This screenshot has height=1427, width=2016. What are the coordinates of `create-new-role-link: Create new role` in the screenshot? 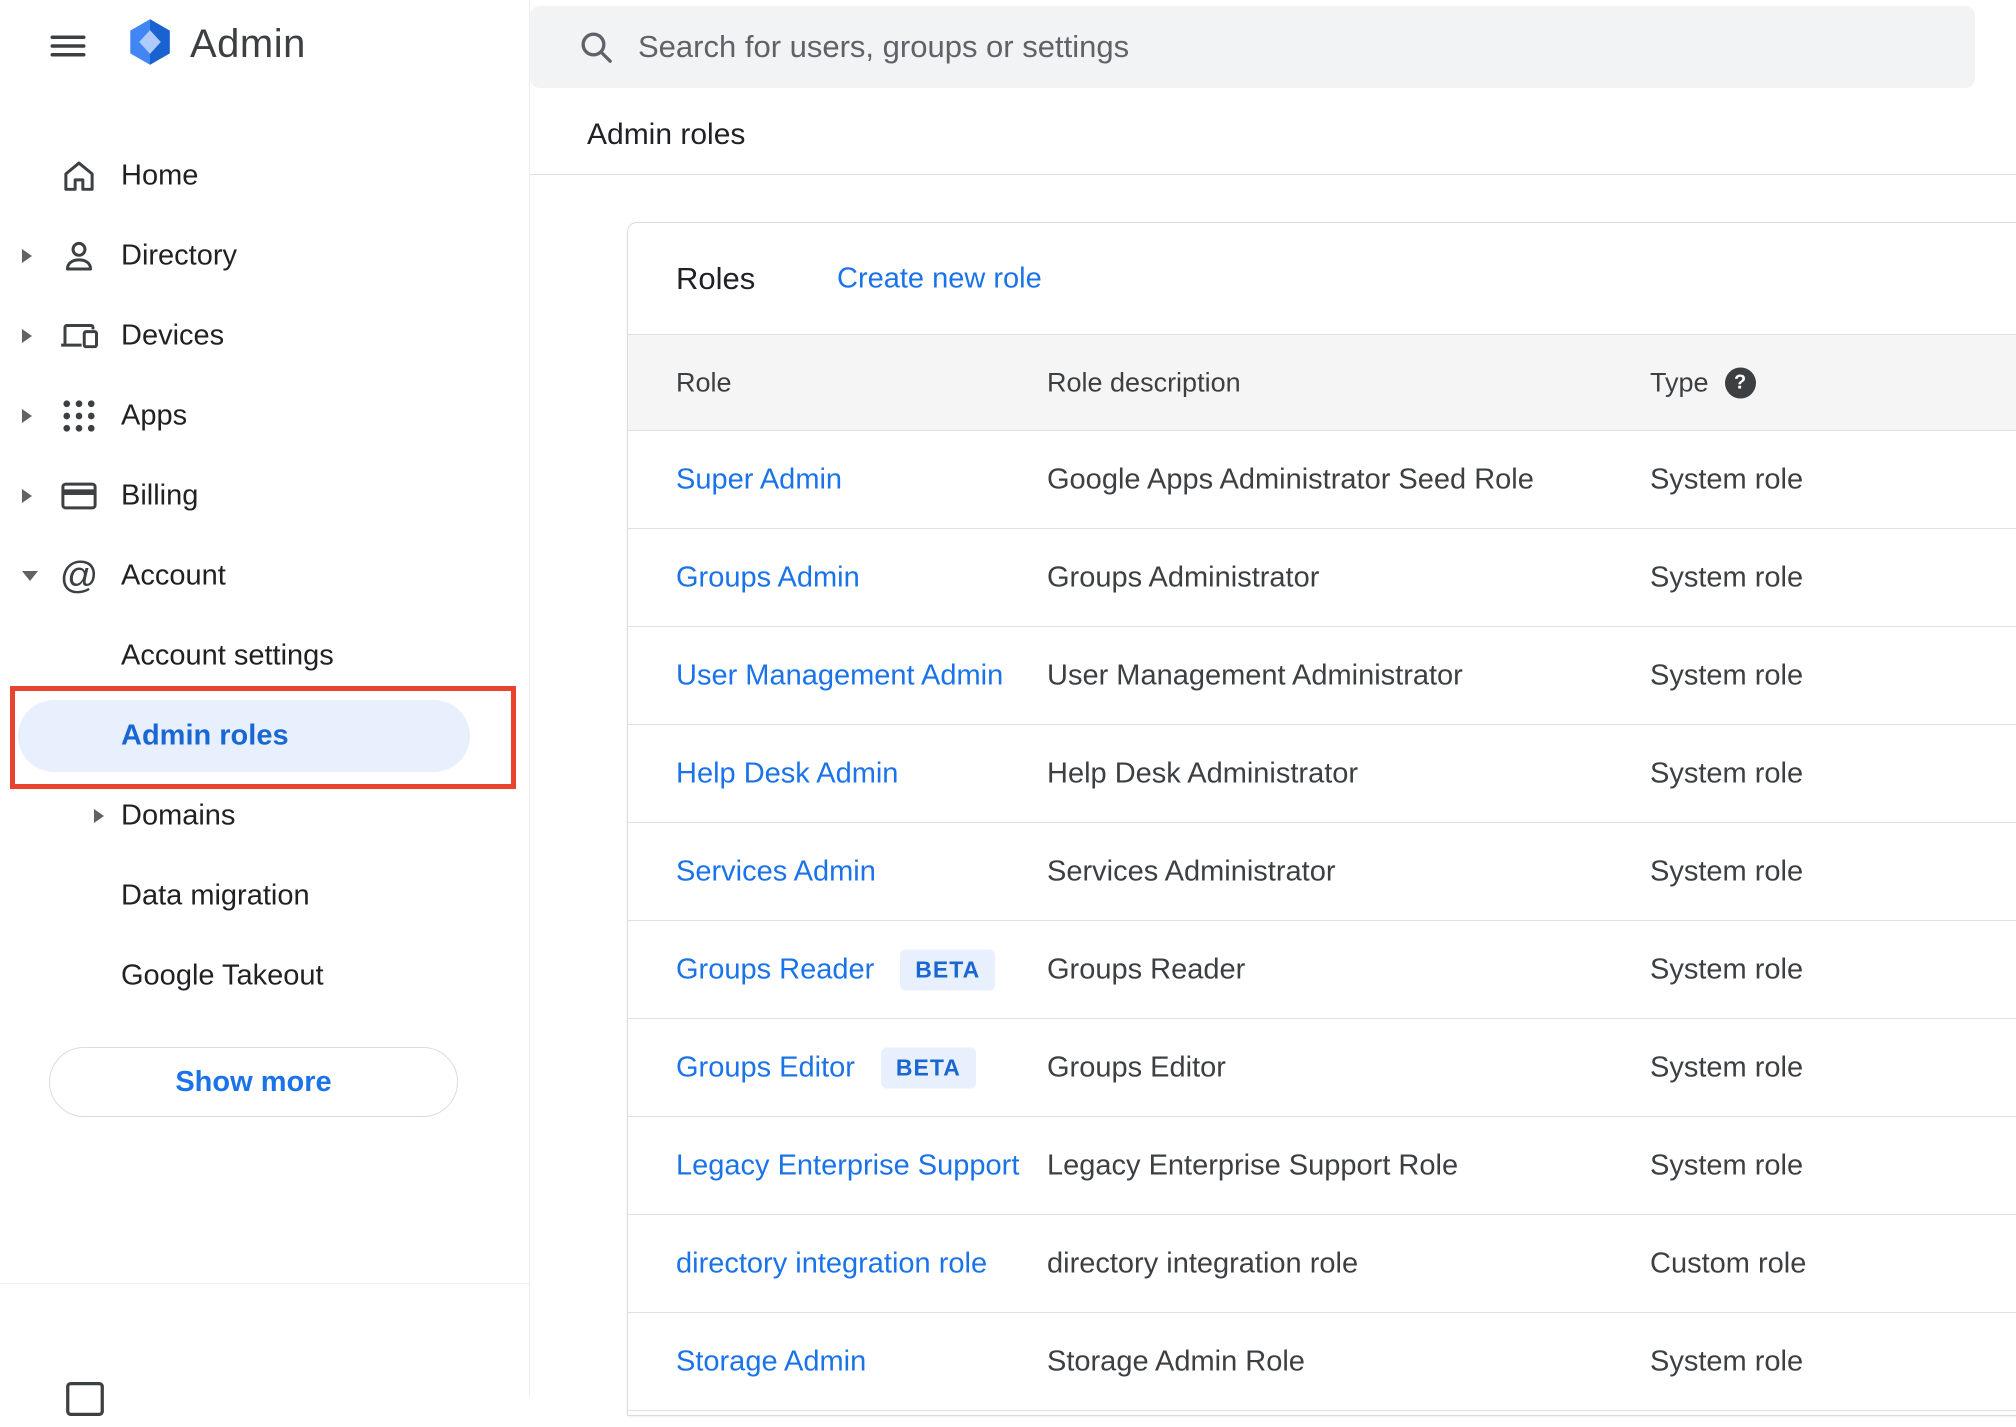 It's located at (939, 278).